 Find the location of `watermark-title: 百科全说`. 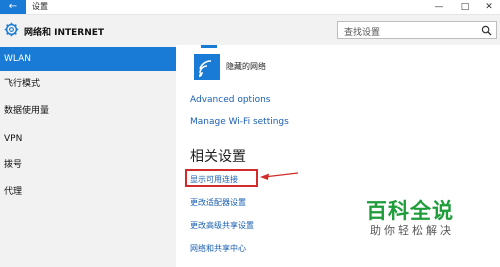

watermark-title: 百科全说 is located at coordinates (410, 211).